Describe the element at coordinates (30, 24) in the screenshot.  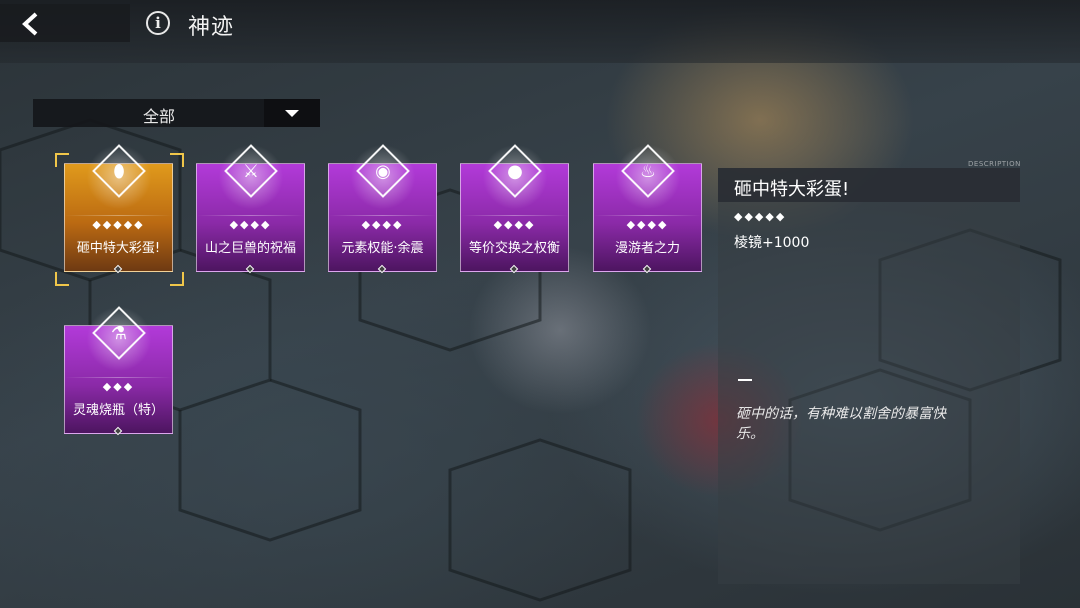
I see `chevron-left-icon` at that location.